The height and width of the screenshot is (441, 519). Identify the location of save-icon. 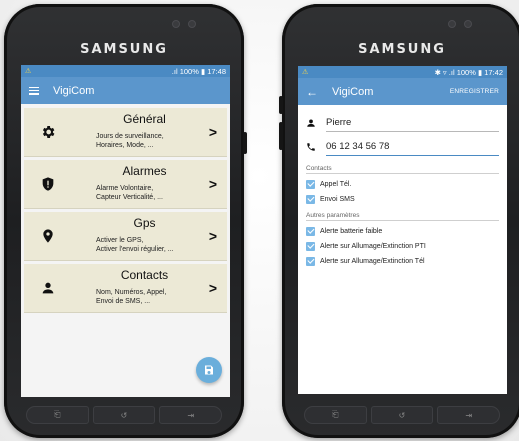
(209, 370).